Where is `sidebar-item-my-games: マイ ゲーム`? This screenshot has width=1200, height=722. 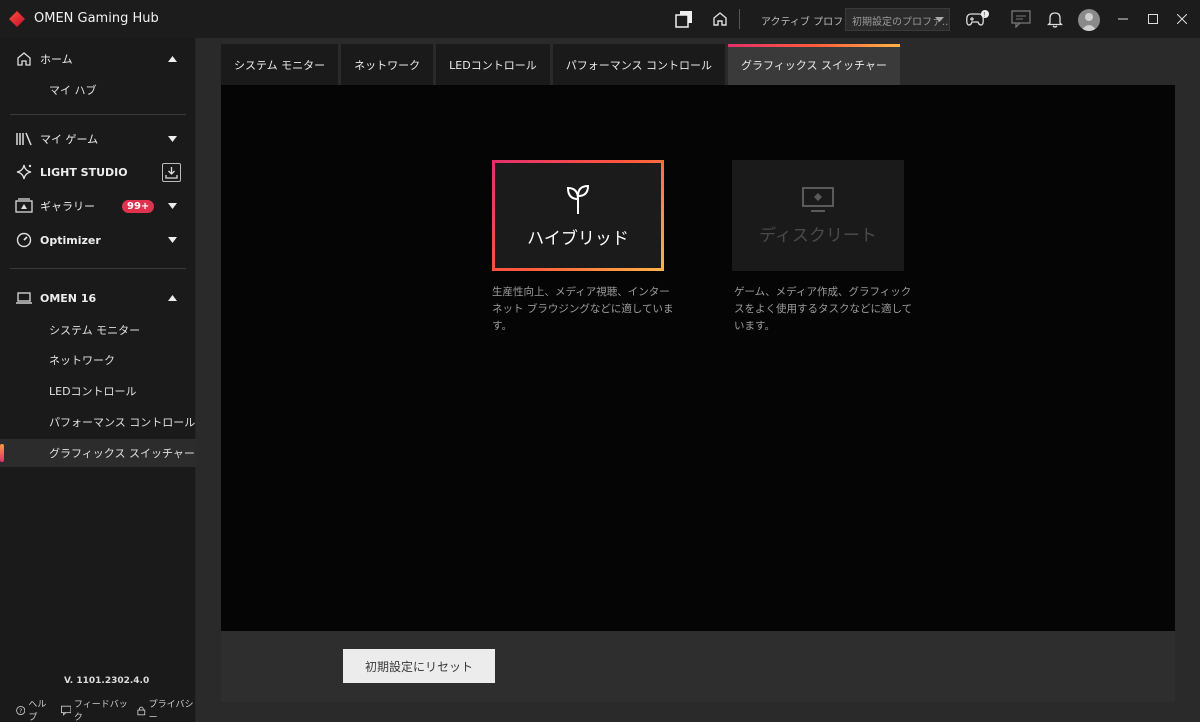
sidebar-item-my-games: マイ ゲーム is located at coordinates (98, 139).